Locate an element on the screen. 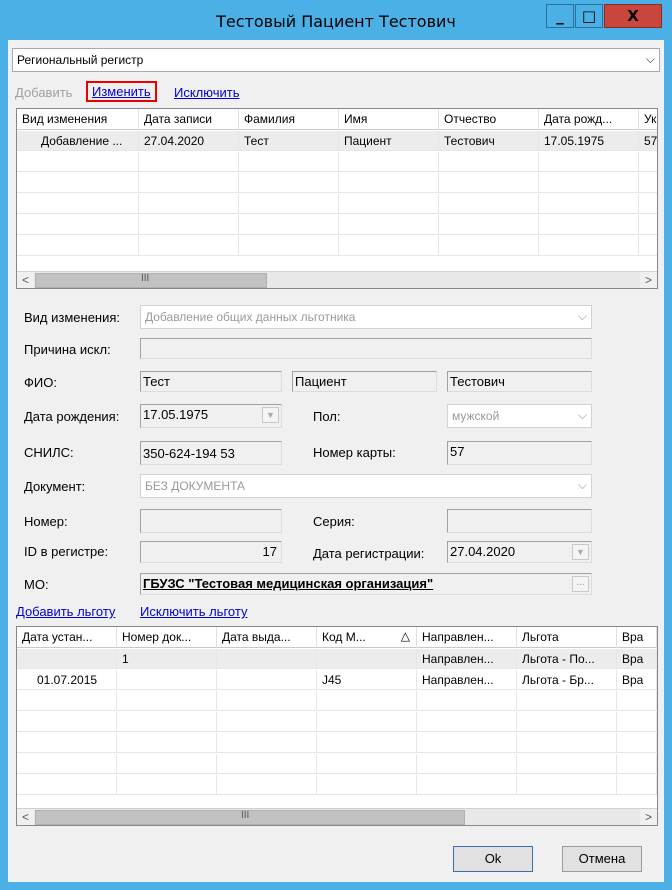 The width and height of the screenshot is (672, 890). table-row: 1 Направлен... Льгота - По... Вра is located at coordinates (337, 659).